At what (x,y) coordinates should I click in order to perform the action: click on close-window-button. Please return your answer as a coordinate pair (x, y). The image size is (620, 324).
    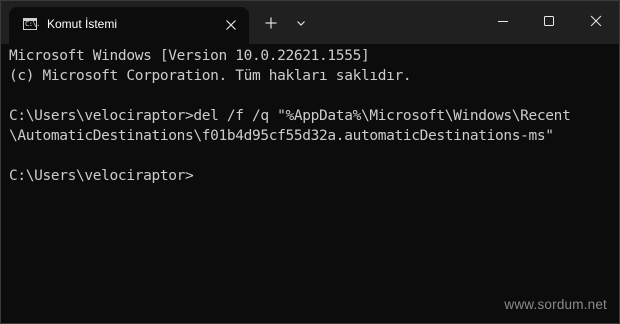
    Looking at the image, I should click on (596, 21).